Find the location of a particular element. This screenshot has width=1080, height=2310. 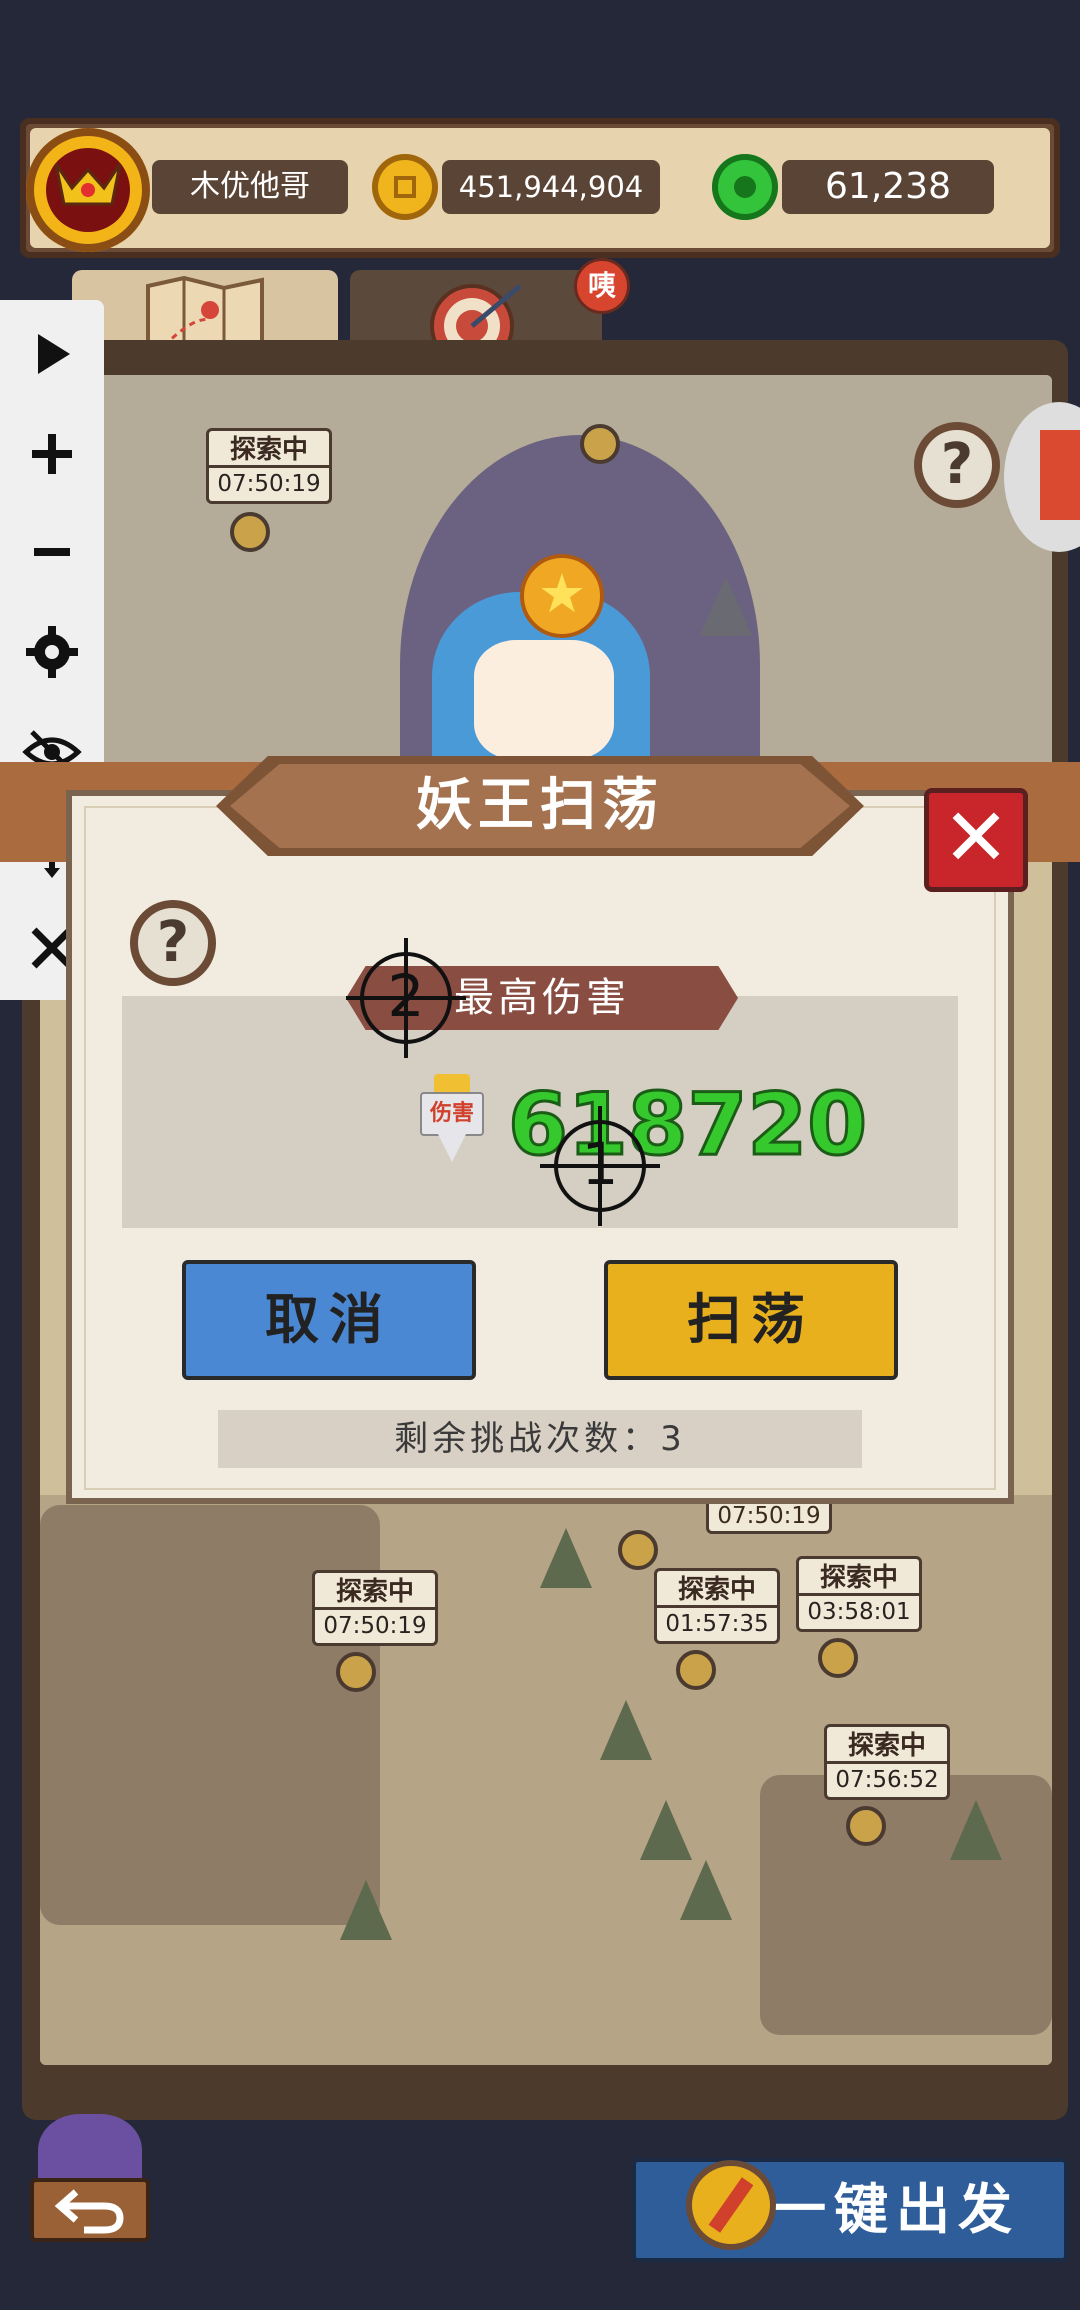

damage-sword-hilt is located at coordinates (452, 1084).